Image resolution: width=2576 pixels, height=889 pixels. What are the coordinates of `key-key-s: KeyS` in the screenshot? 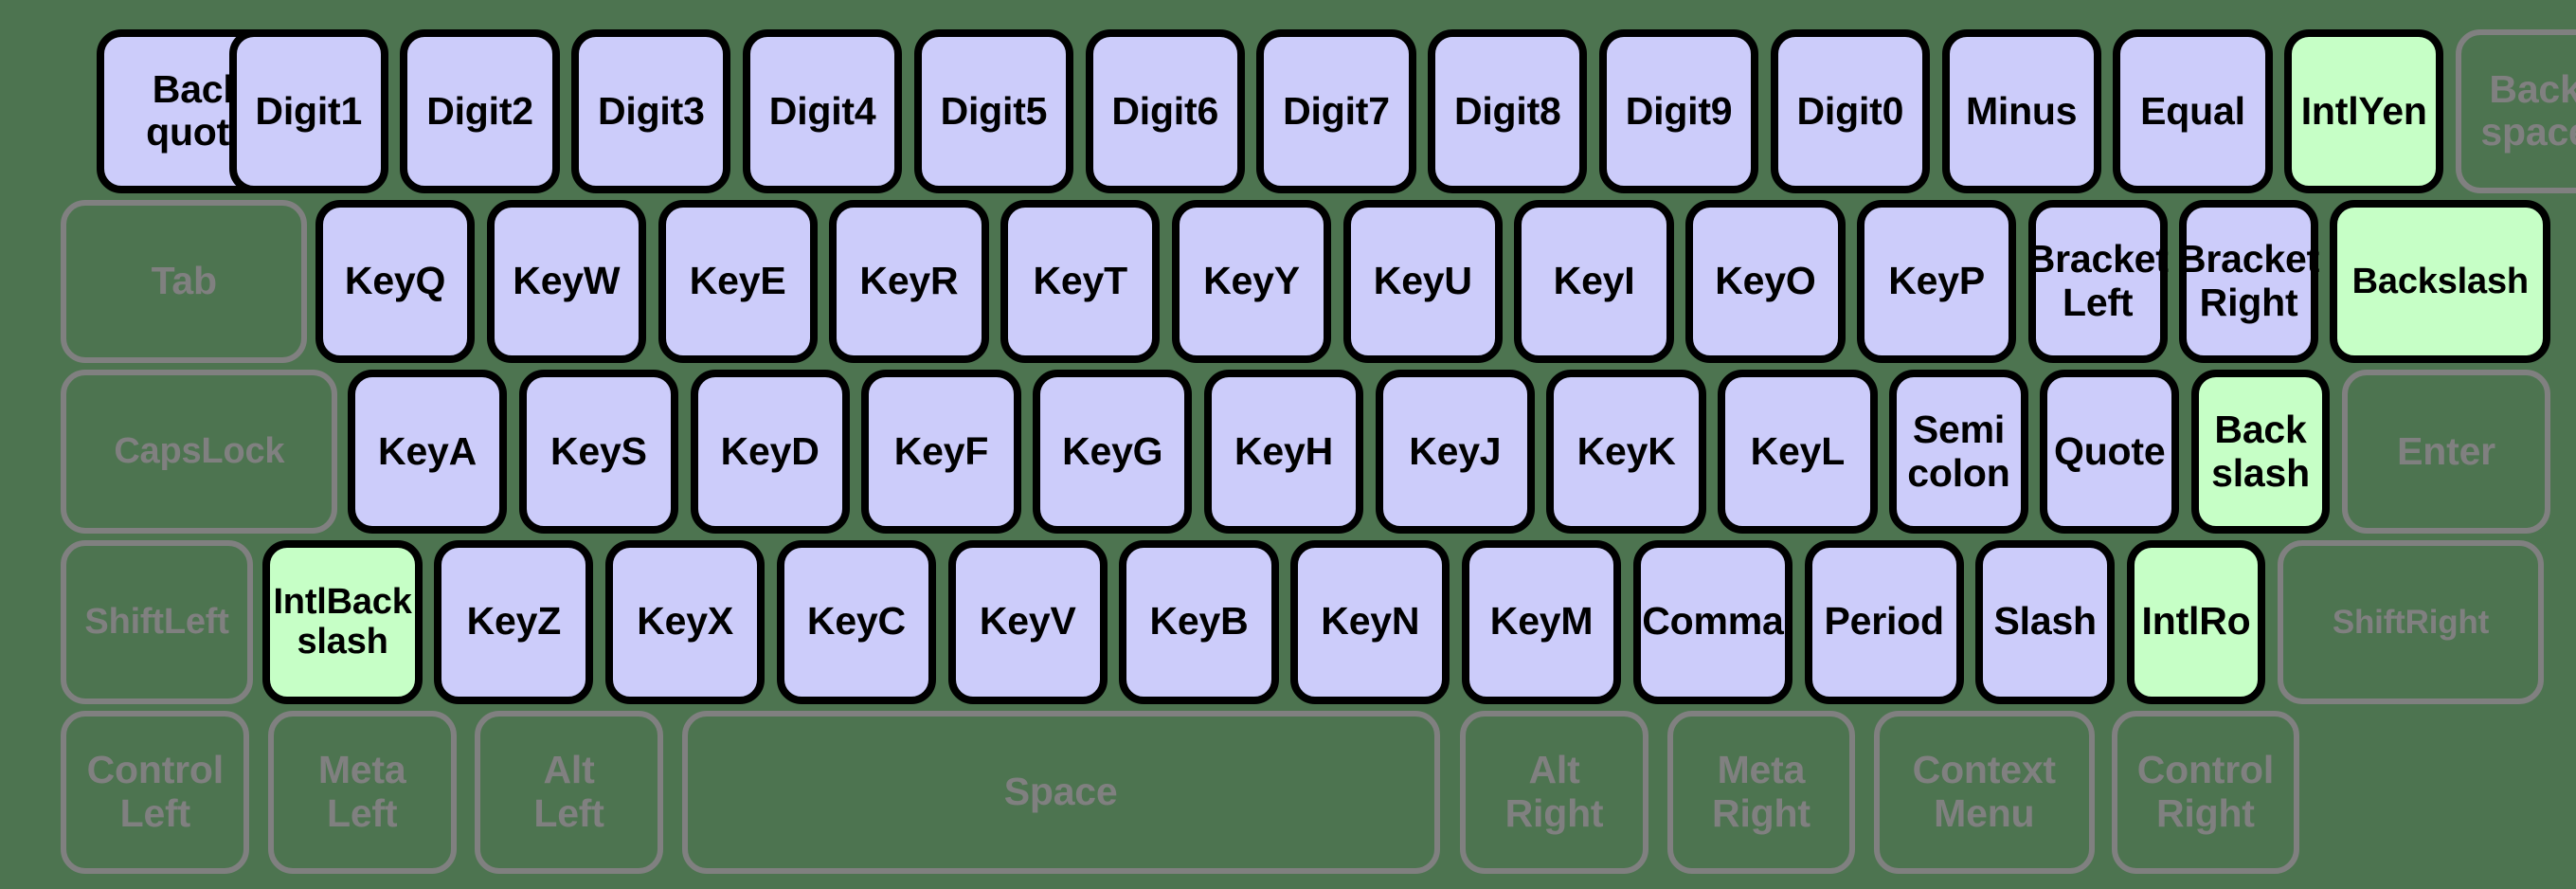 It's located at (598, 452).